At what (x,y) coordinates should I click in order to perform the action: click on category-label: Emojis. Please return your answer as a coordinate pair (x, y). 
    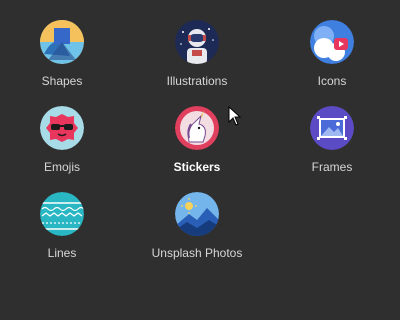
    Looking at the image, I should click on (61, 167).